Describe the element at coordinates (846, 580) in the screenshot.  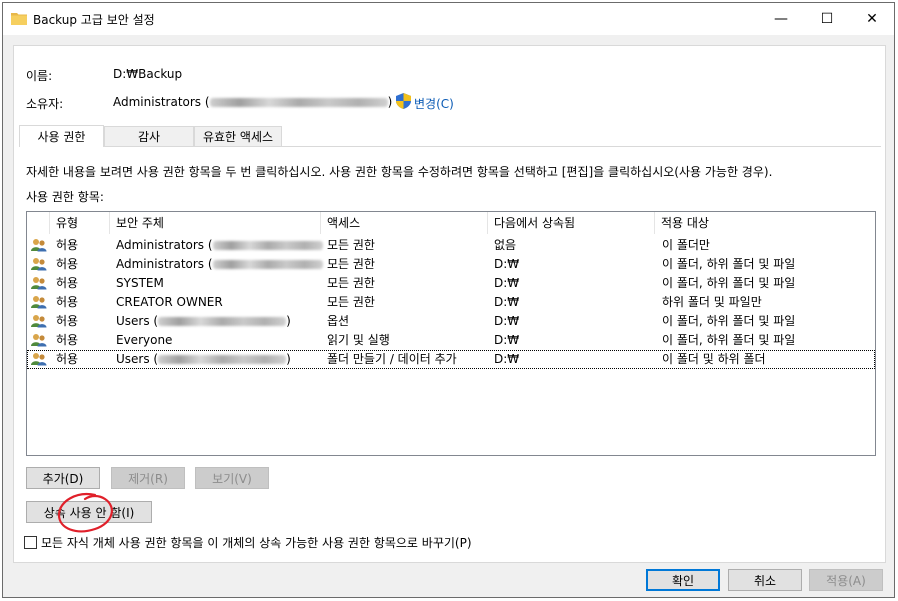
I see `apply-button: 적용(A)` at that location.